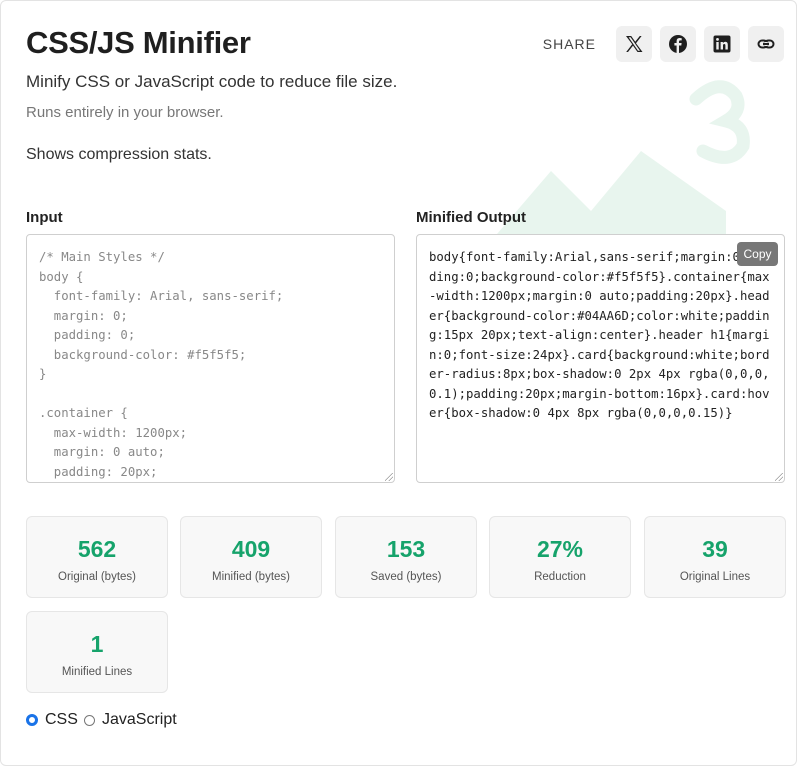 This screenshot has width=797, height=766. I want to click on stat-label: Saved (bytes), so click(406, 577).